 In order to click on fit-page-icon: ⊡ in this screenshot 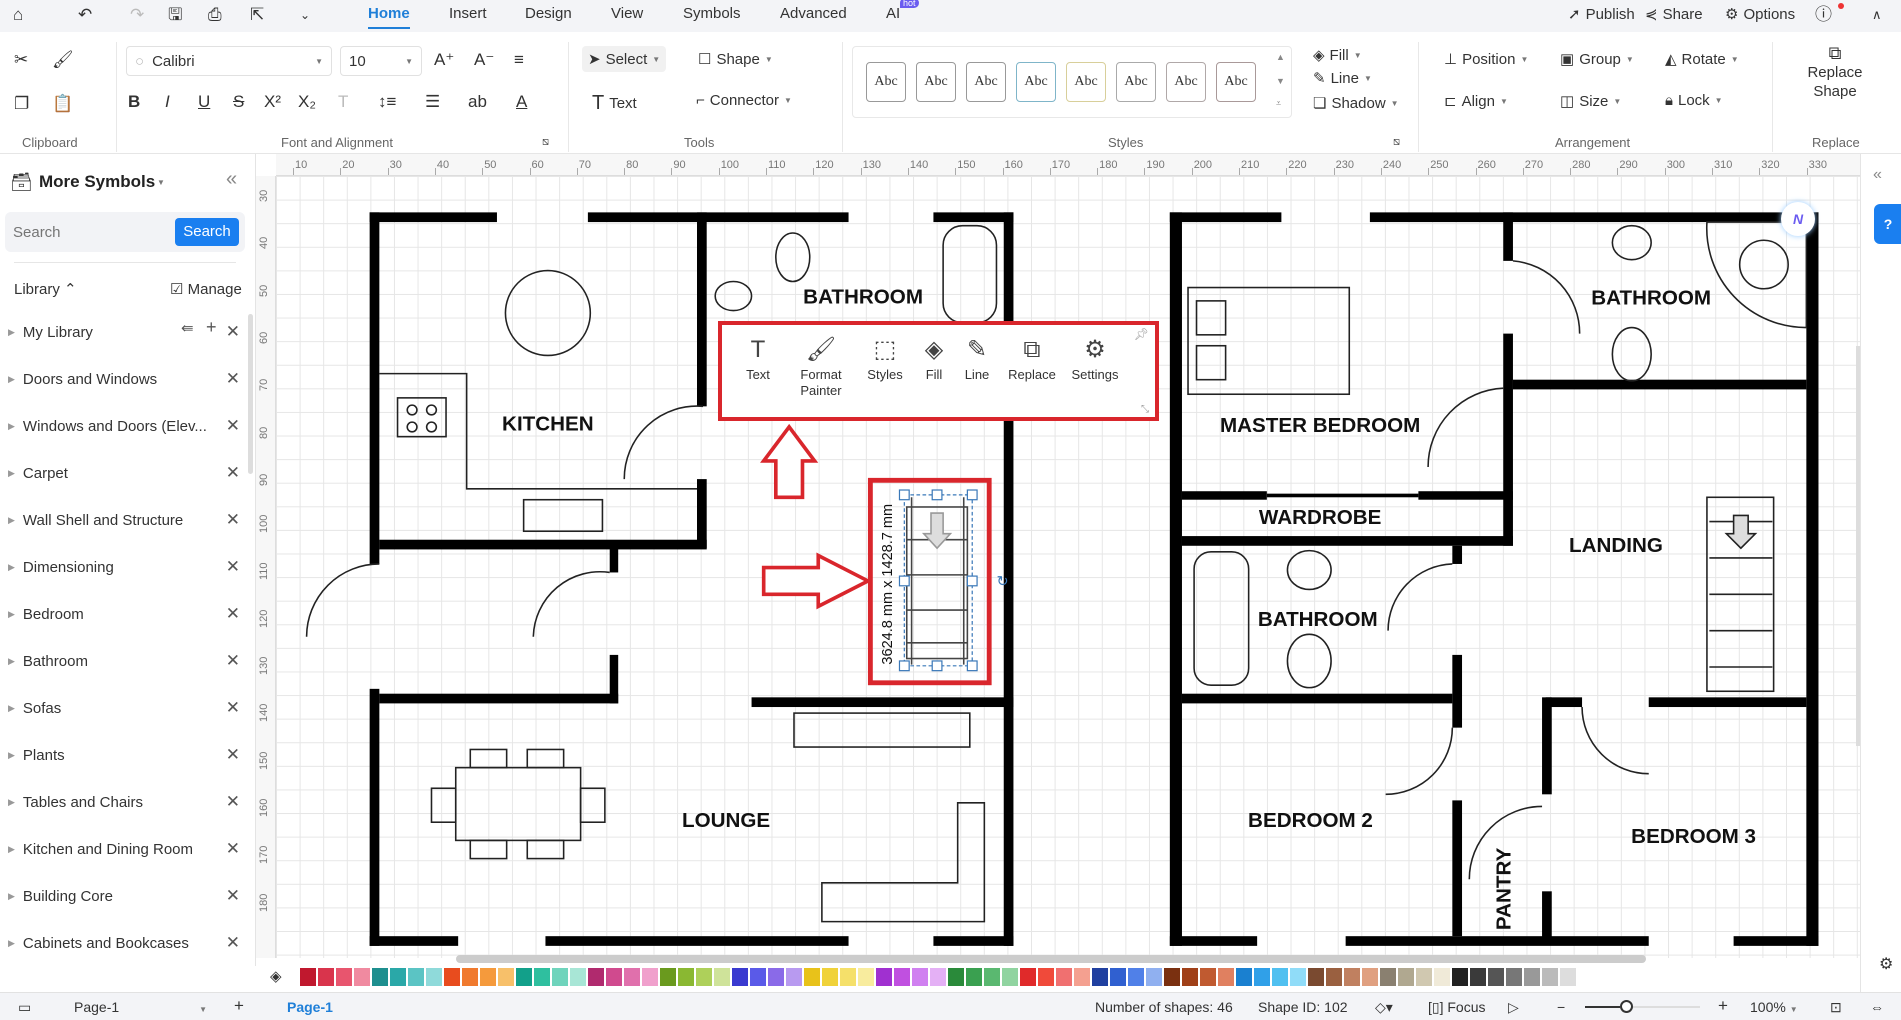, I will do `click(1836, 1007)`.